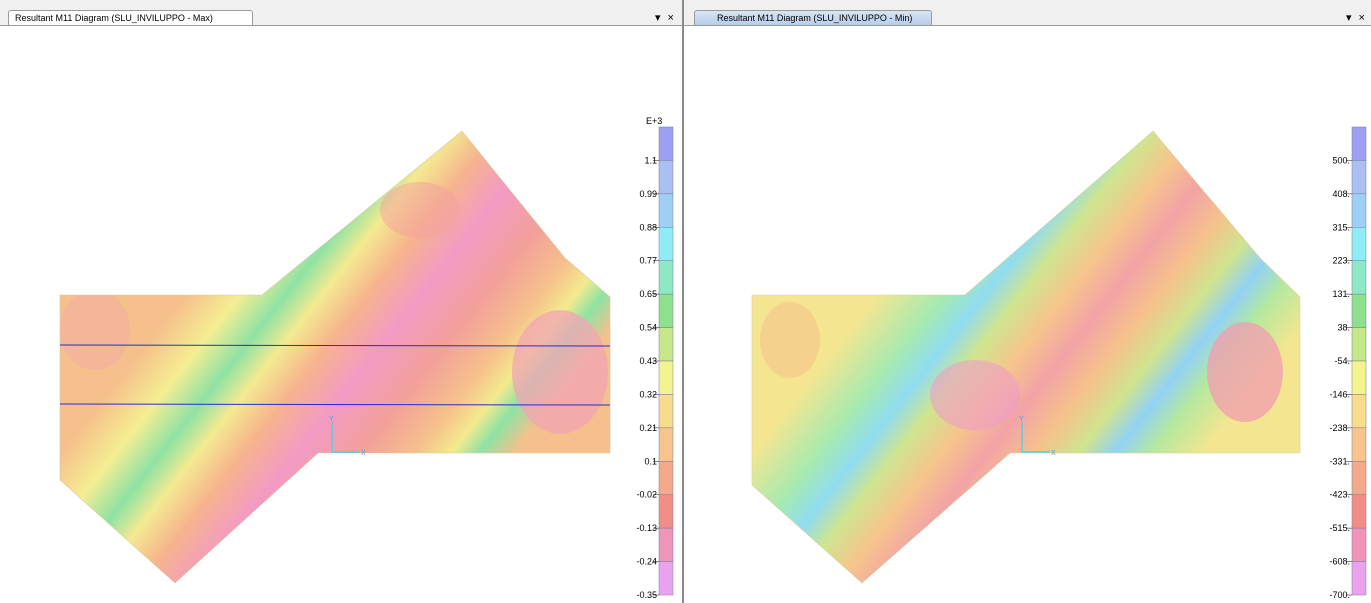 This screenshot has height=603, width=1371. What do you see at coordinates (648, 328) in the screenshot?
I see `left-legend-label: 0.54` at bounding box center [648, 328].